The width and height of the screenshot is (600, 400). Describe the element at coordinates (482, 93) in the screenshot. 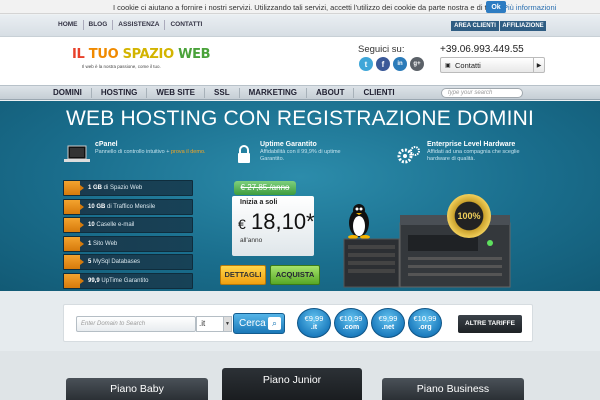

I see `search-input: type your search` at that location.